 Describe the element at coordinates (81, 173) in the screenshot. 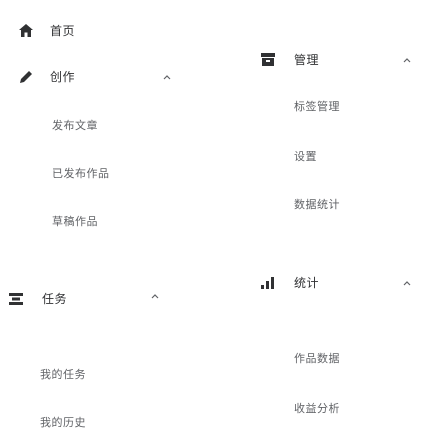

I see `submenu-item-published: 已发布作品` at that location.